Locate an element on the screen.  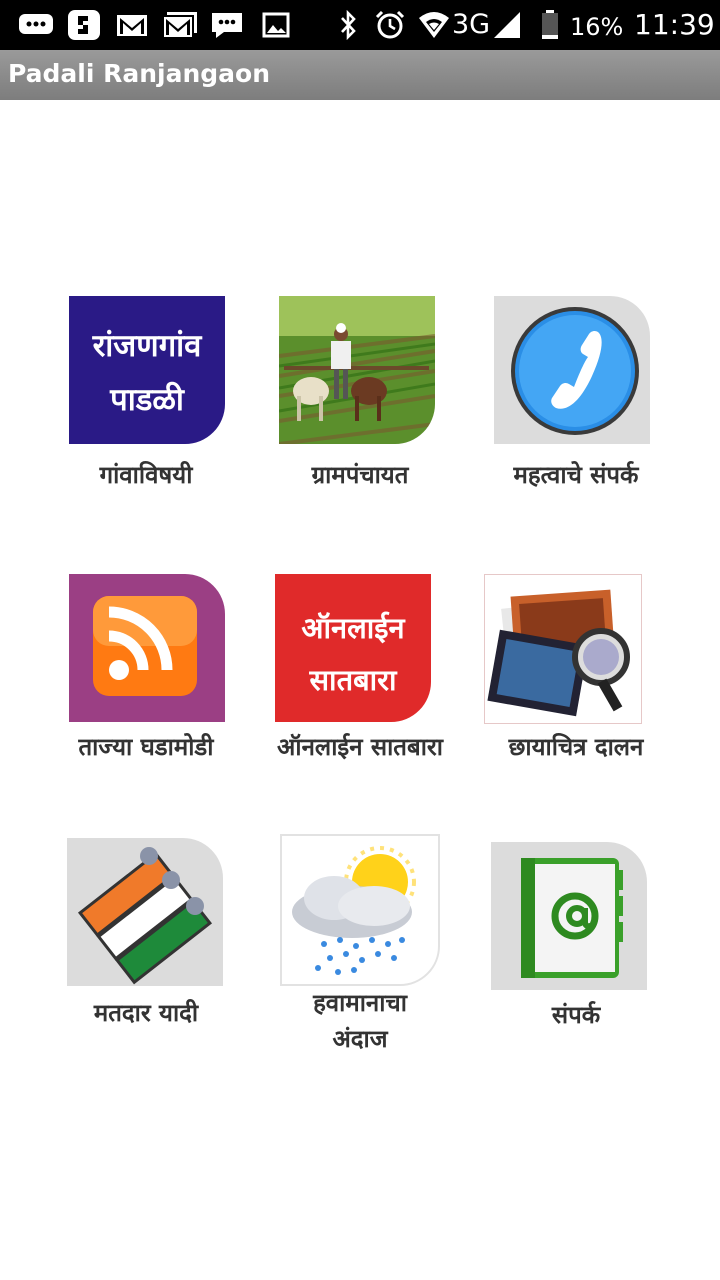
battery-percent: 16% is located at coordinates (597, 27).